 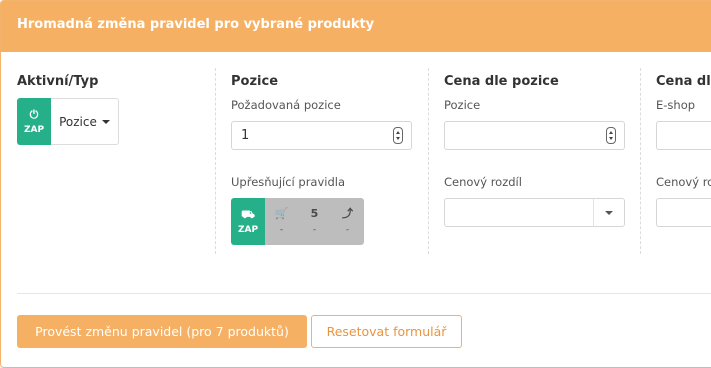 What do you see at coordinates (281, 230) in the screenshot?
I see `rule-cart-label: -` at bounding box center [281, 230].